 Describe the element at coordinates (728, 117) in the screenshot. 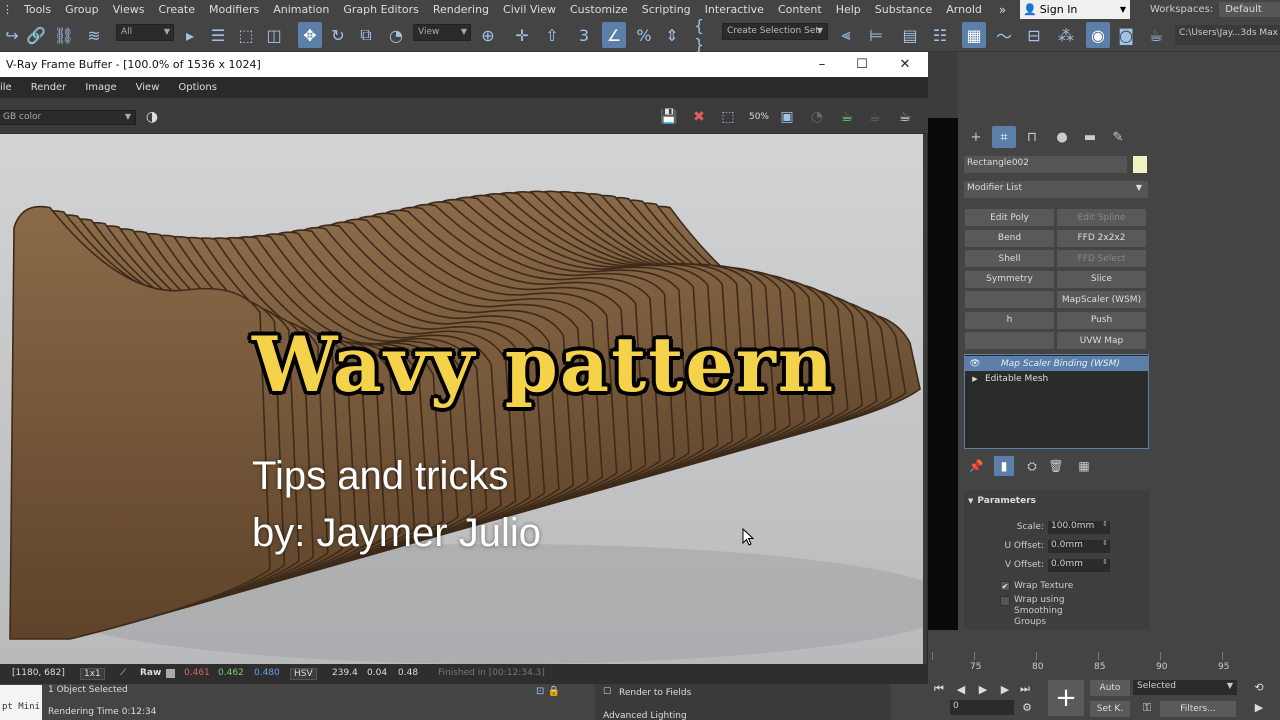

I see `region-render-icon: ⬚` at that location.